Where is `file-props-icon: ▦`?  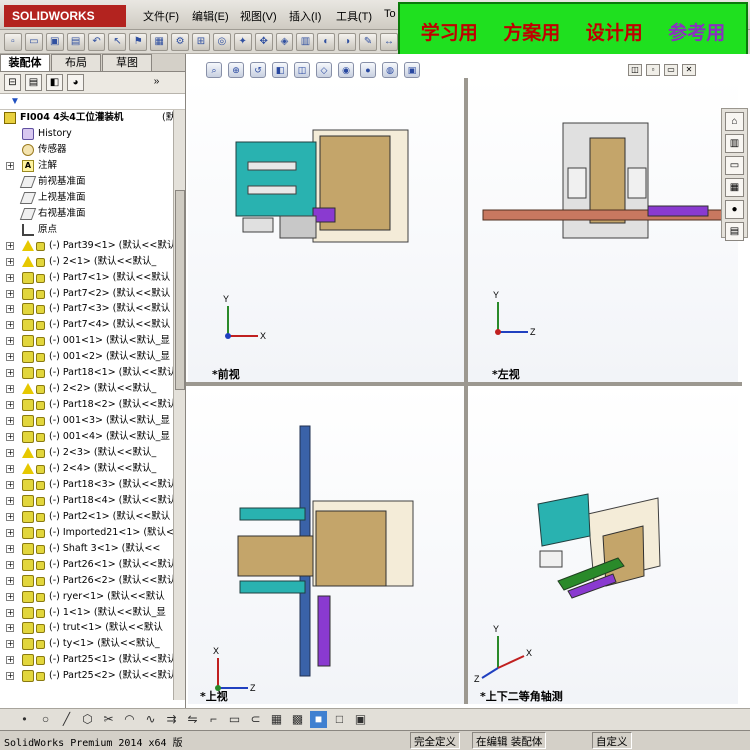 file-props-icon: ▦ is located at coordinates (159, 41).